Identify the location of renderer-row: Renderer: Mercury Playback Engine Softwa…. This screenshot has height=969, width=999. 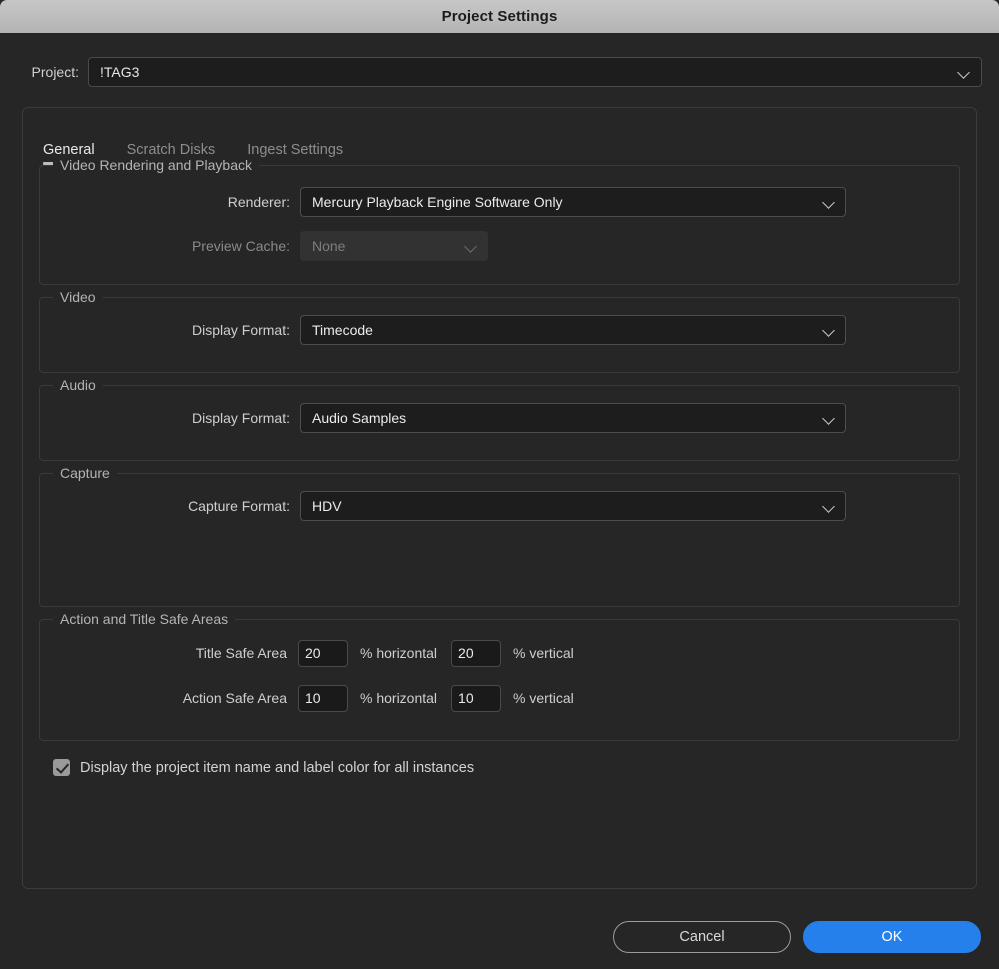
(499, 202).